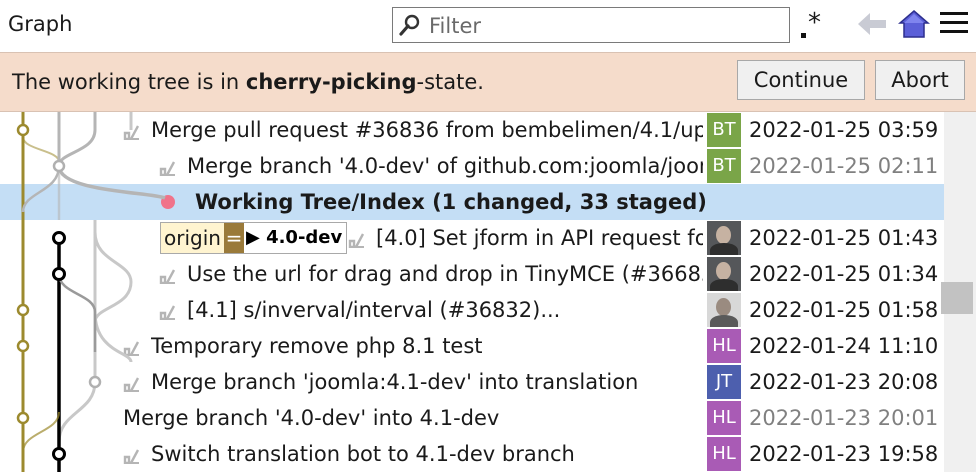 This screenshot has height=472, width=976. What do you see at coordinates (331, 82) in the screenshot?
I see `banner-state: cherry-picking` at bounding box center [331, 82].